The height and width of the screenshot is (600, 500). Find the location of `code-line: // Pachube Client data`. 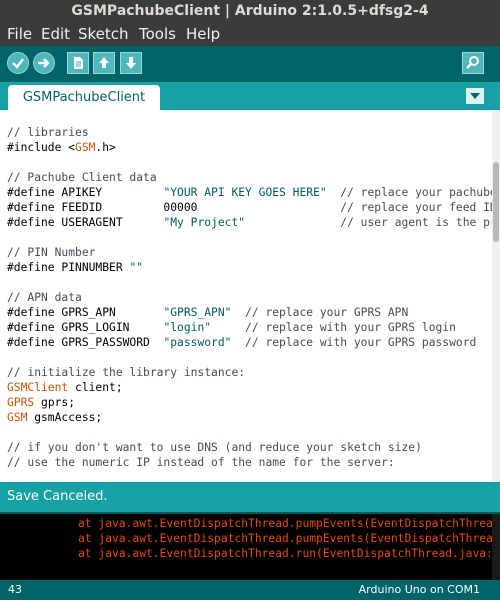

code-line: // Pachube Client data is located at coordinates (246, 177).